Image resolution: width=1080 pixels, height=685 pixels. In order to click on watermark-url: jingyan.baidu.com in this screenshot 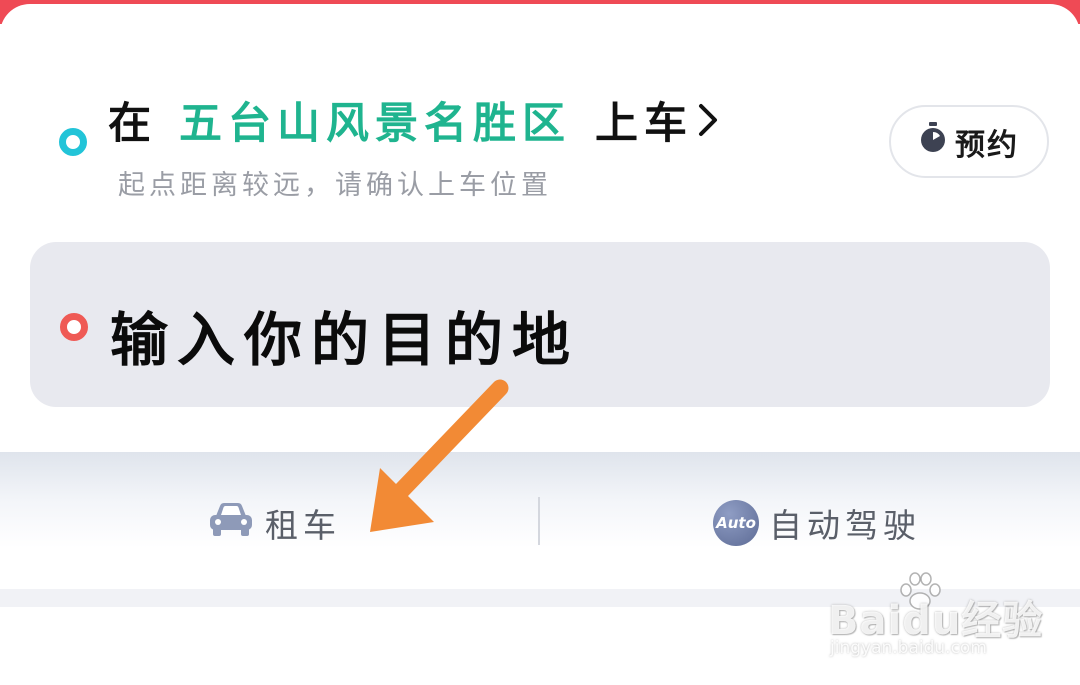, I will do `click(908, 648)`.